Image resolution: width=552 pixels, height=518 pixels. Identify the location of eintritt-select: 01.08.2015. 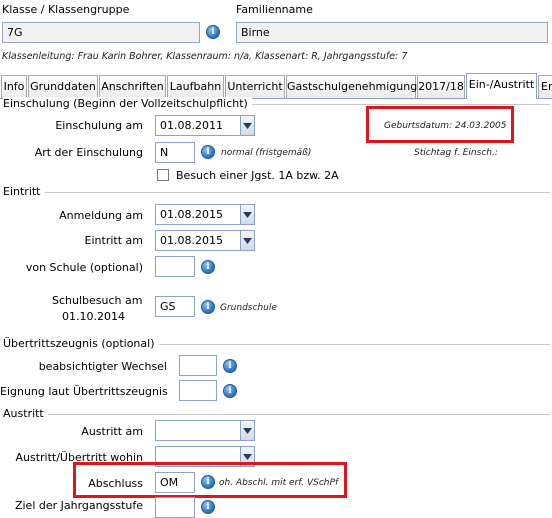
(205, 240).